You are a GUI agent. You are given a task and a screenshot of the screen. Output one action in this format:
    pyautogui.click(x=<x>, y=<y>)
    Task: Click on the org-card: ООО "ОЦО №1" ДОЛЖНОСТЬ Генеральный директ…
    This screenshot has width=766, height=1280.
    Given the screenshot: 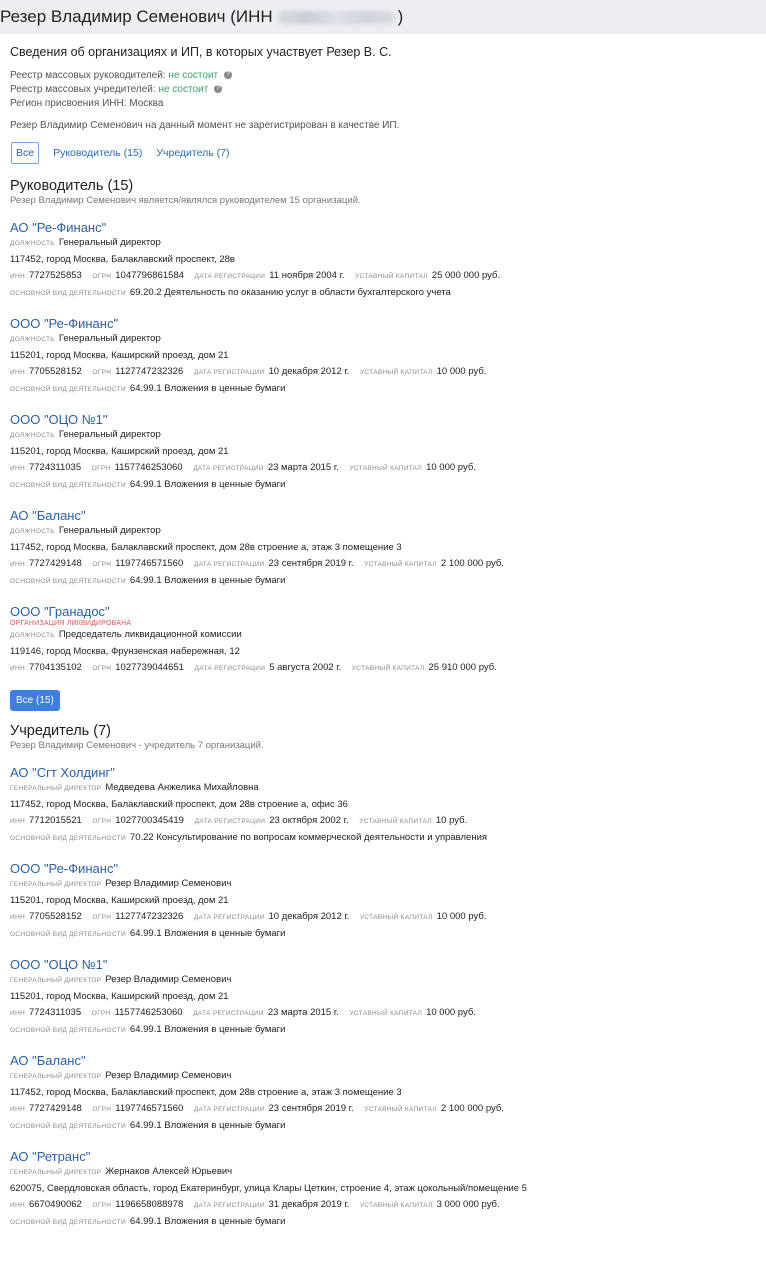 What is the action you would take?
    pyautogui.click(x=383, y=453)
    